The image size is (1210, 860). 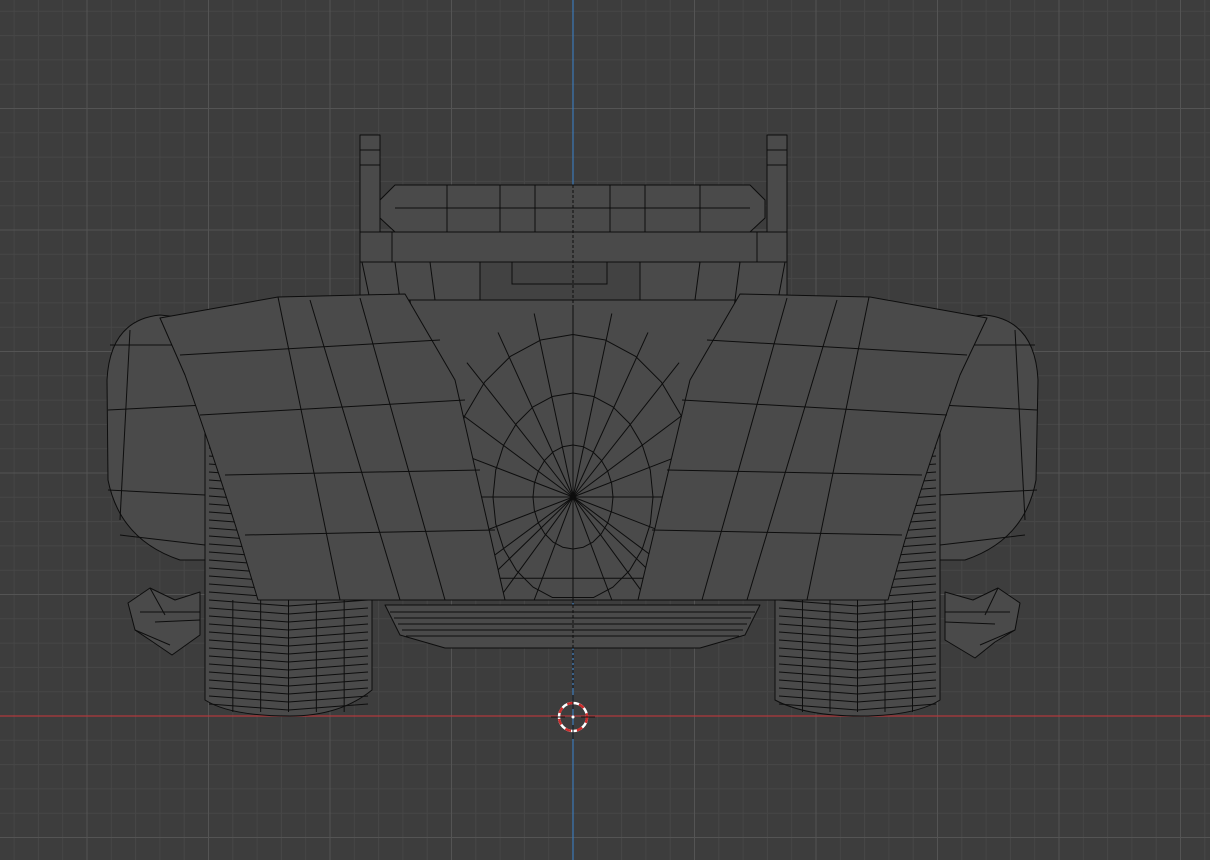 What do you see at coordinates (573, 717) in the screenshot?
I see `3d-cursor-icon` at bounding box center [573, 717].